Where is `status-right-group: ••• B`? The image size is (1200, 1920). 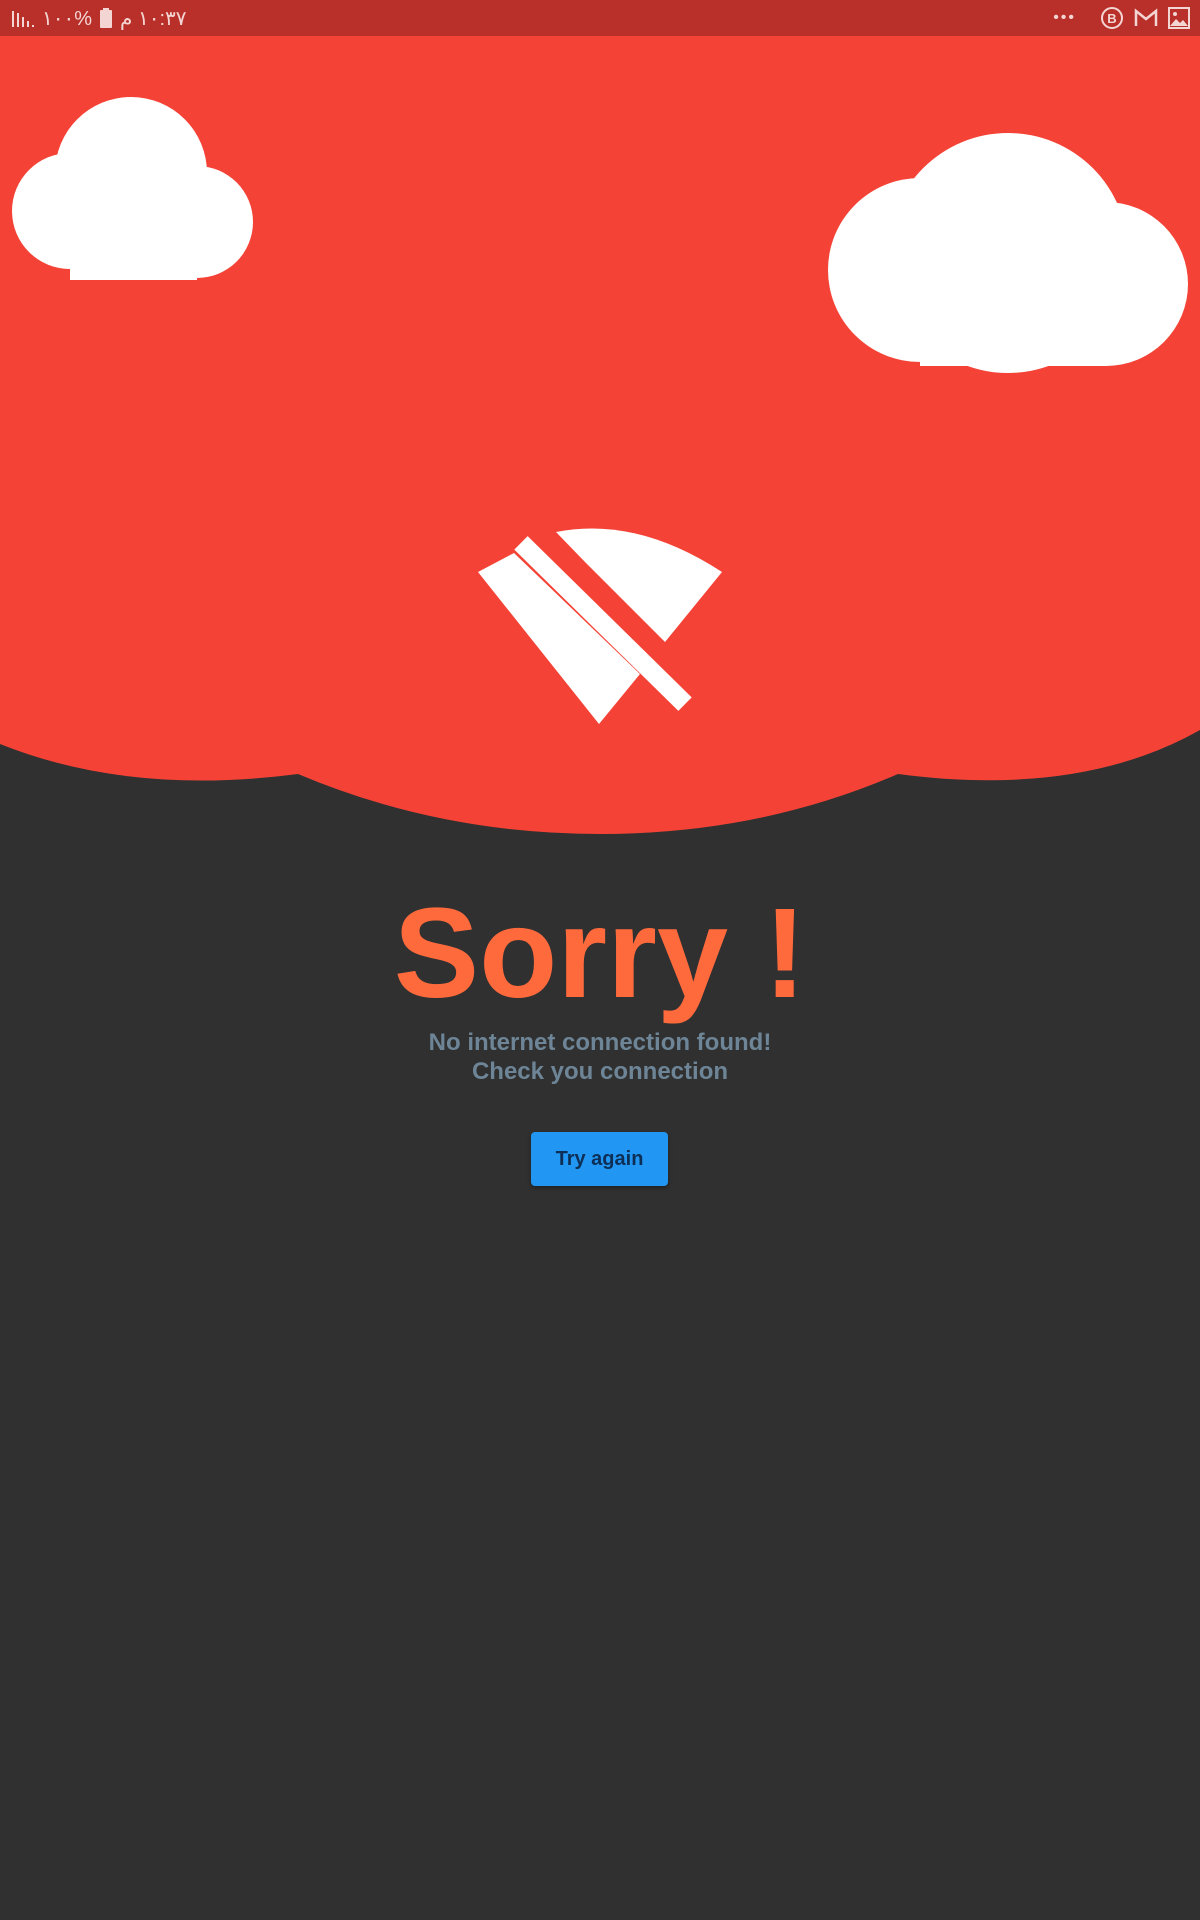
status-right-group: ••• B is located at coordinates (1121, 18).